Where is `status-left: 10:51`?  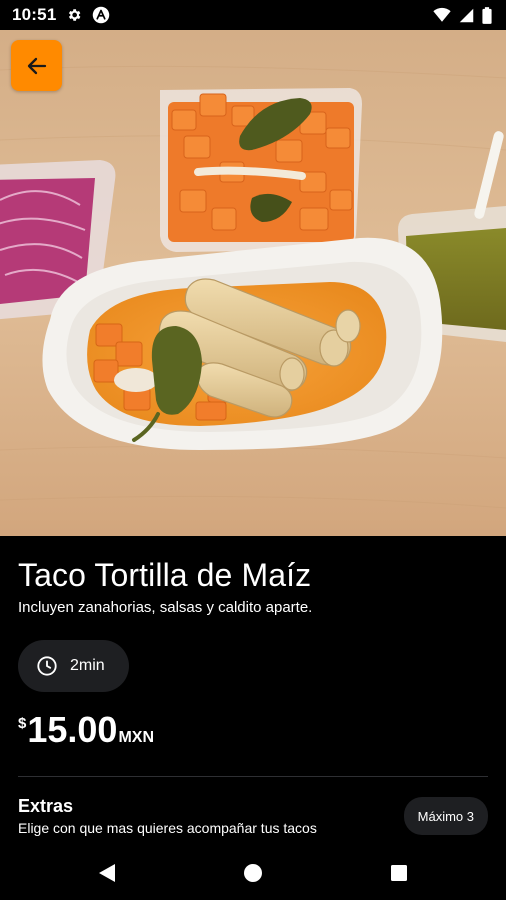 status-left: 10:51 is located at coordinates (61, 15).